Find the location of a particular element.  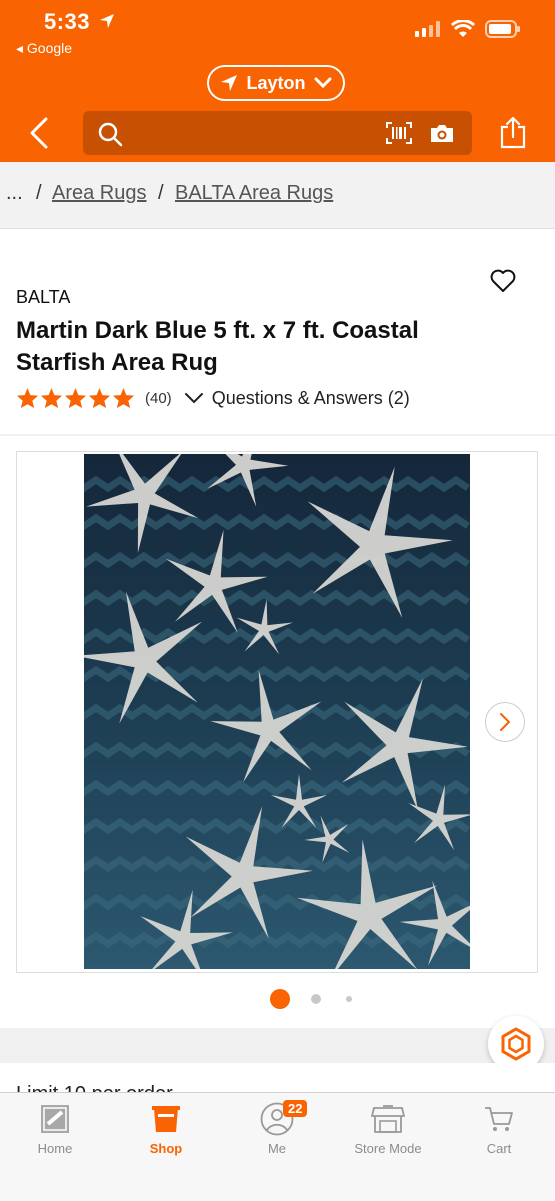

tab-label: Home is located at coordinates (55, 1148).